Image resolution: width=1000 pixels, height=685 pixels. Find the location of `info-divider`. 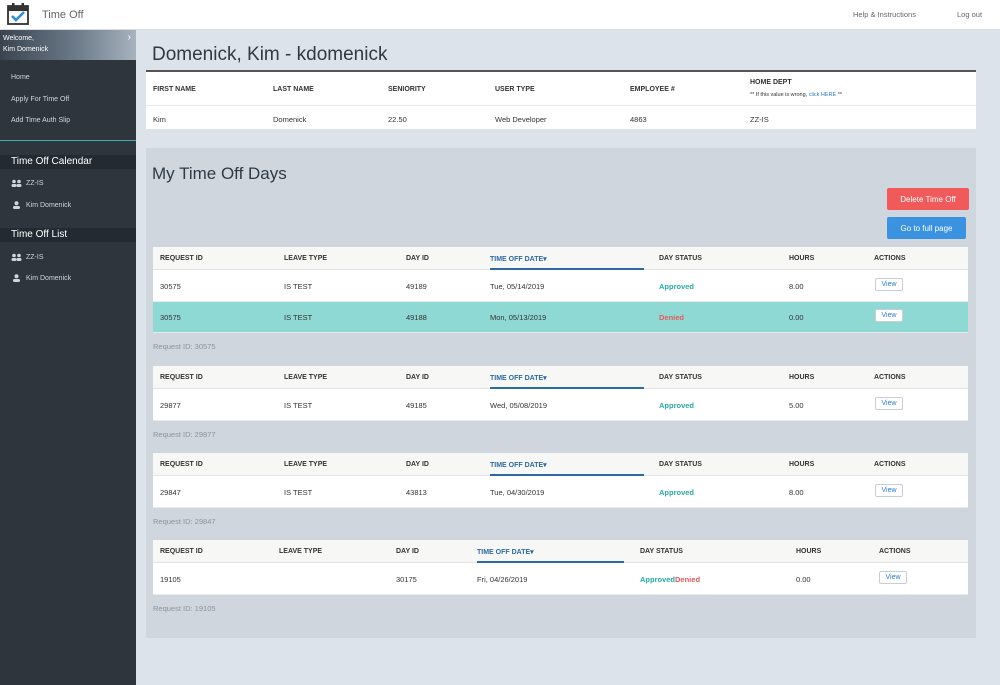

info-divider is located at coordinates (561, 105).